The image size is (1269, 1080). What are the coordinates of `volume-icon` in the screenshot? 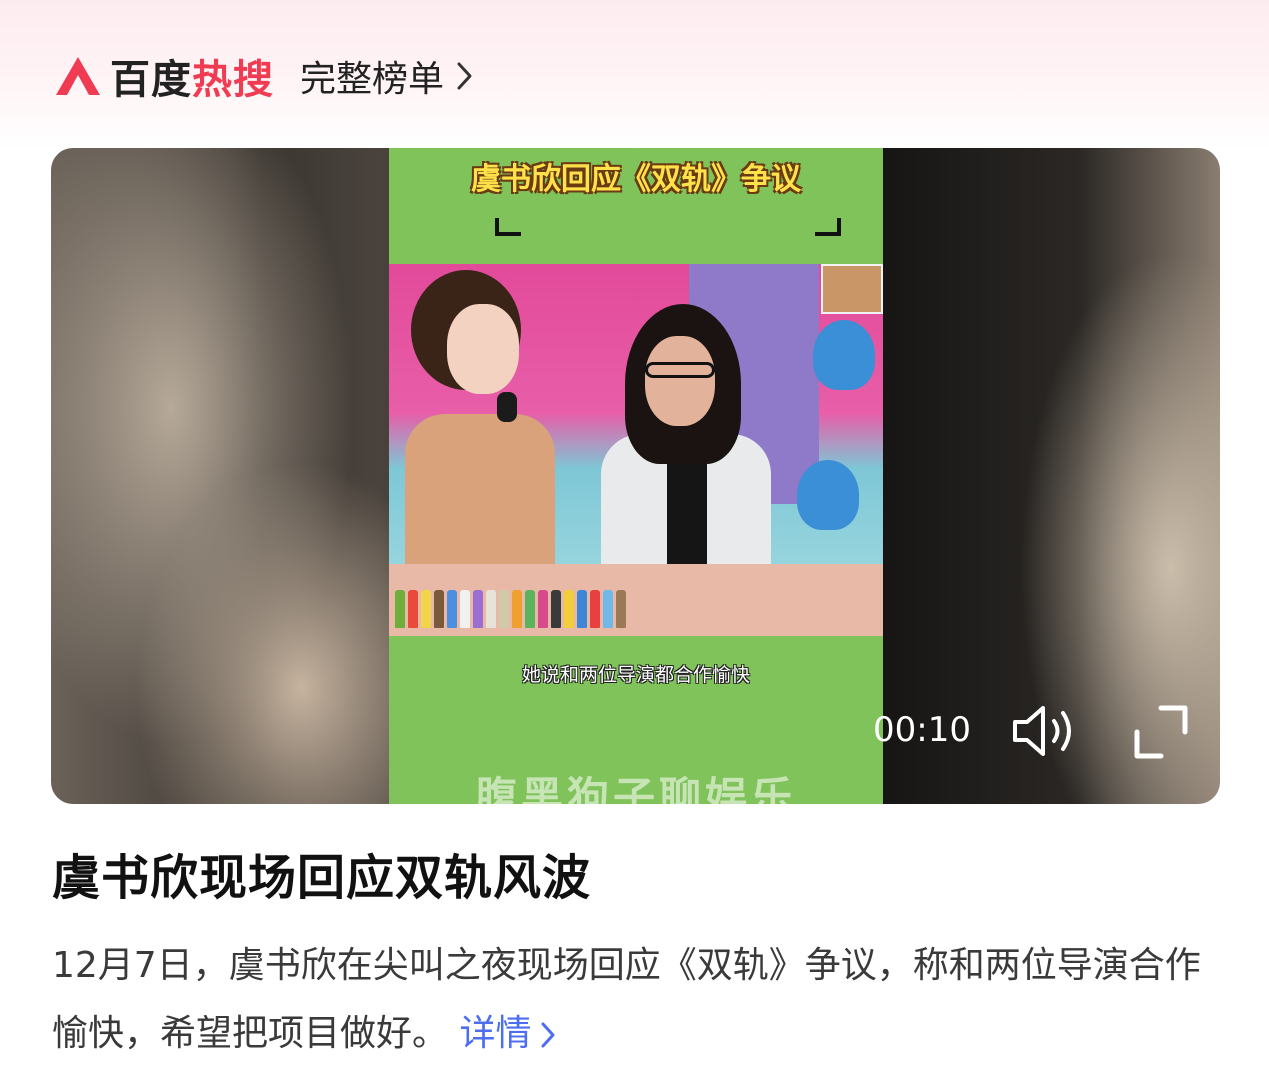 It's located at (1045, 731).